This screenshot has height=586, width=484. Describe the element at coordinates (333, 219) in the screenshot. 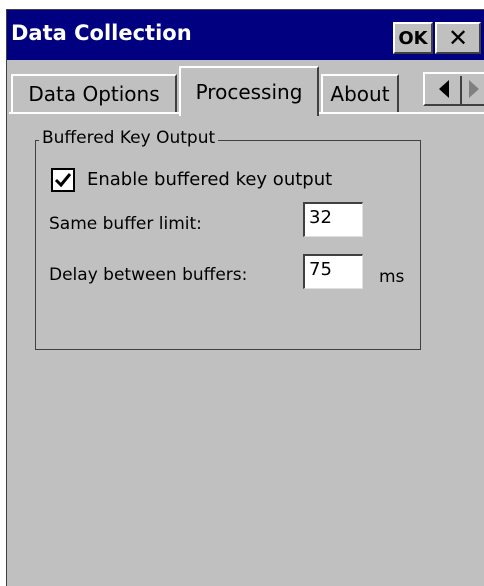

I see `buffer-limit-input: 32` at that location.